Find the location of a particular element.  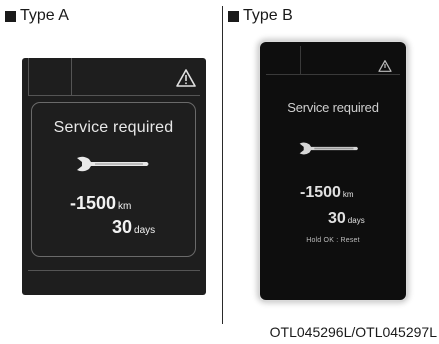

reset-hint: Hold OK : Reset is located at coordinates (333, 240).